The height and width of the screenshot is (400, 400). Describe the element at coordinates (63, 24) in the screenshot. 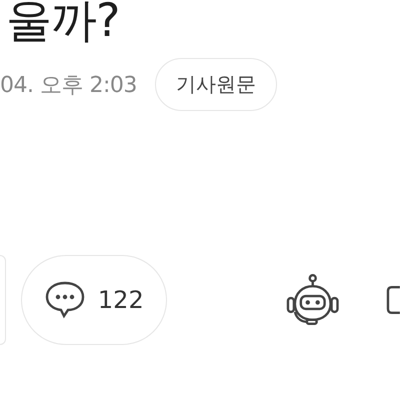

I see `headline: 울까?` at that location.